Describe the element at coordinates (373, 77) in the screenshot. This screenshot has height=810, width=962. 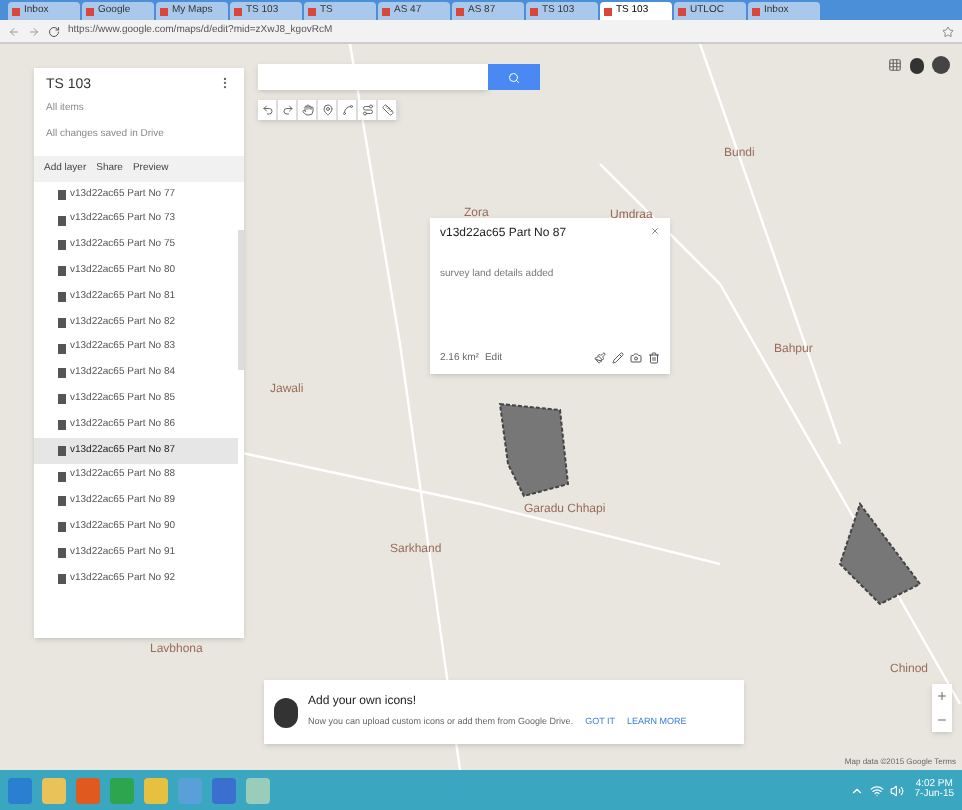
I see `search-field` at that location.